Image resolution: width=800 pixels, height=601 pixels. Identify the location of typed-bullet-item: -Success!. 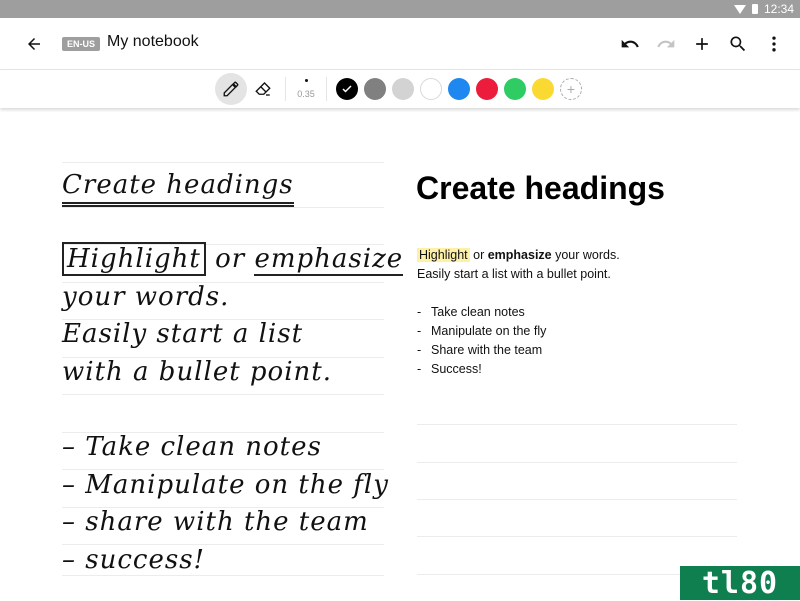
(449, 369).